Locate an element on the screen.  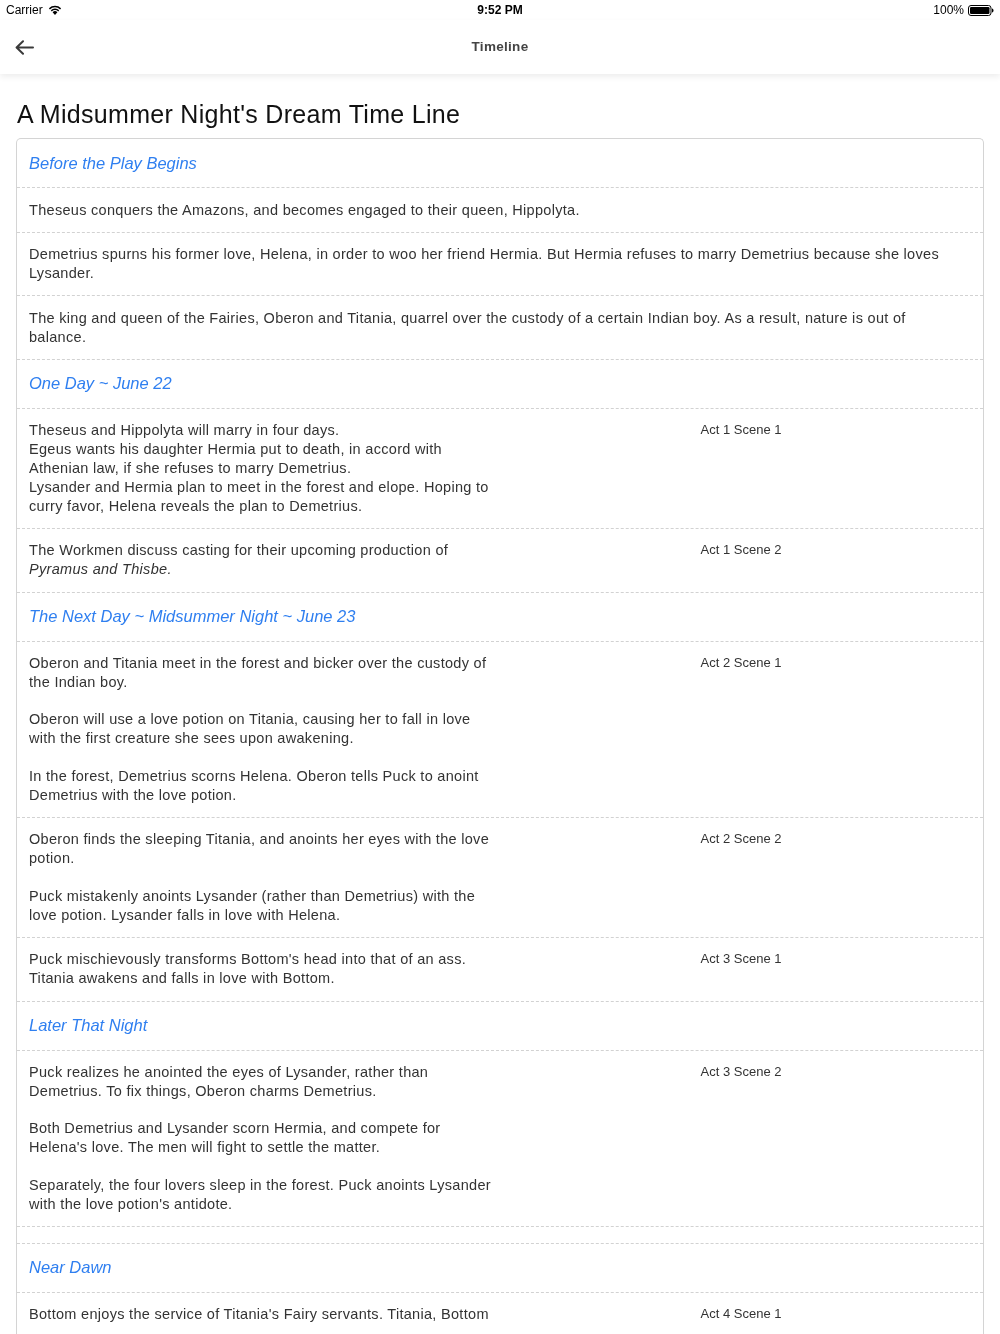
event-description: The Workmen discuss casting for their upcoming production of Pyramus and Thisbe. is located at coordinates (239, 560).